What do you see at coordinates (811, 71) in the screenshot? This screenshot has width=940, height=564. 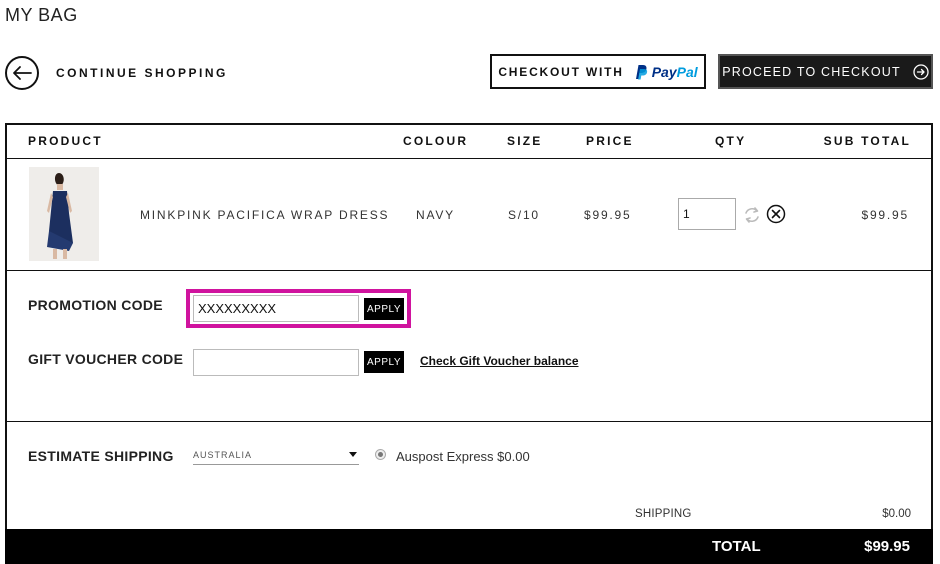 I see `proceed-to-checkout-label: PROCEED TO CHECKOUT` at bounding box center [811, 71].